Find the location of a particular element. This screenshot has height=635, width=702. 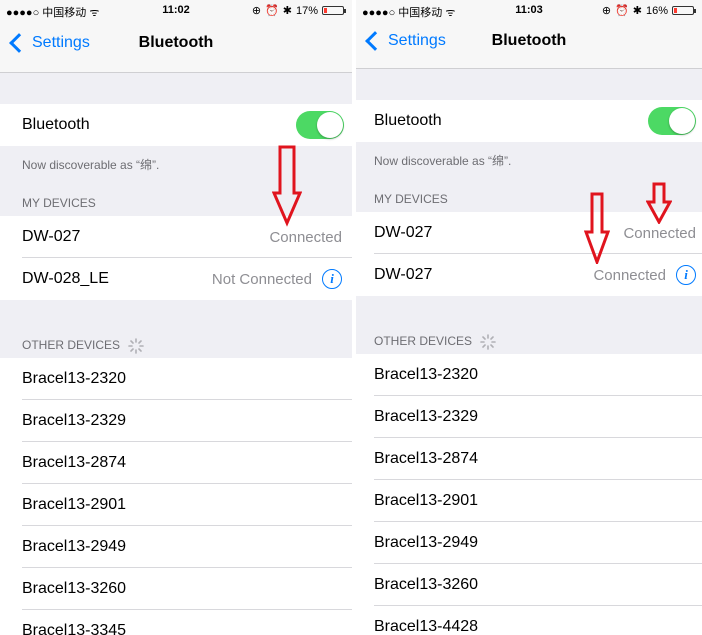

list-item: Bracel13-4428 is located at coordinates (529, 620).